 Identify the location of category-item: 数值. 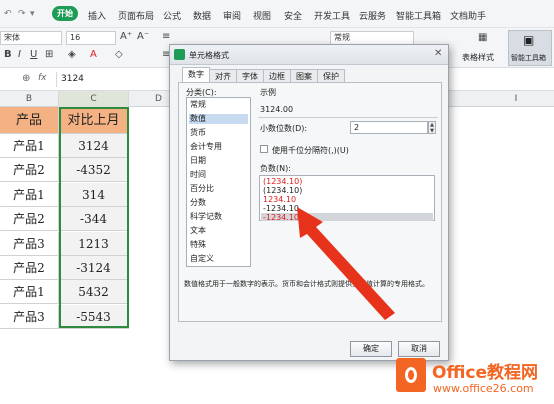
(218, 119).